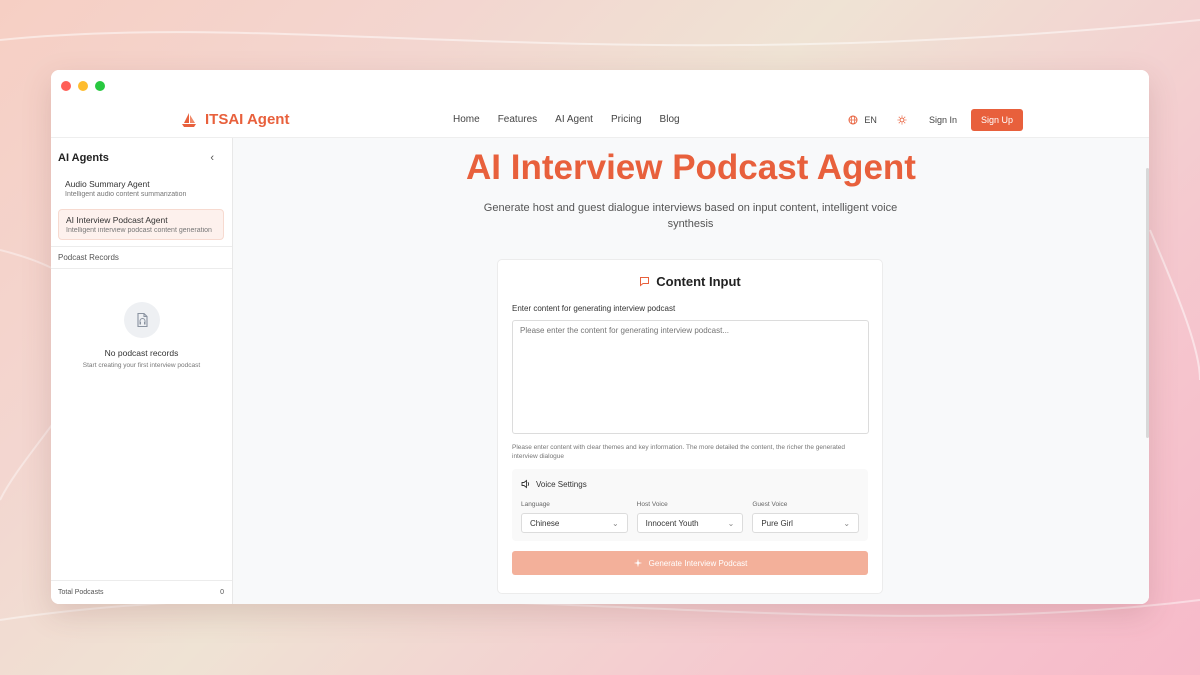 This screenshot has height=675, width=1200. I want to click on sun-icon, so click(902, 119).